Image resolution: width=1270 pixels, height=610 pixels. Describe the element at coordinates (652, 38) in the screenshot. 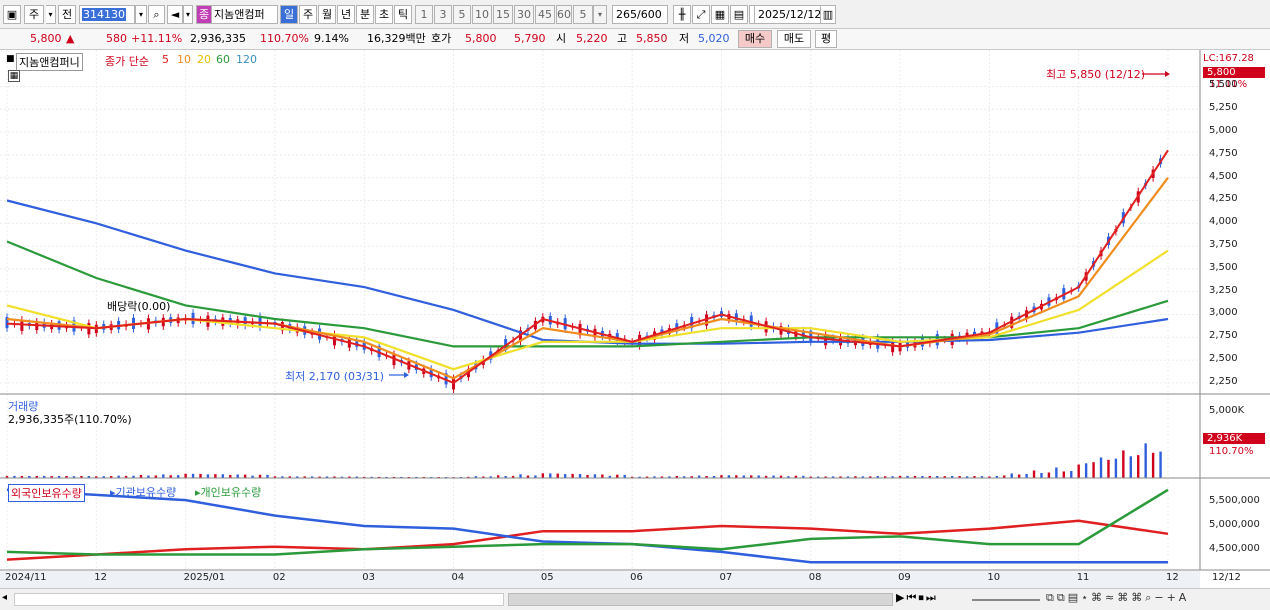

I see `high-price: 5,850` at that location.